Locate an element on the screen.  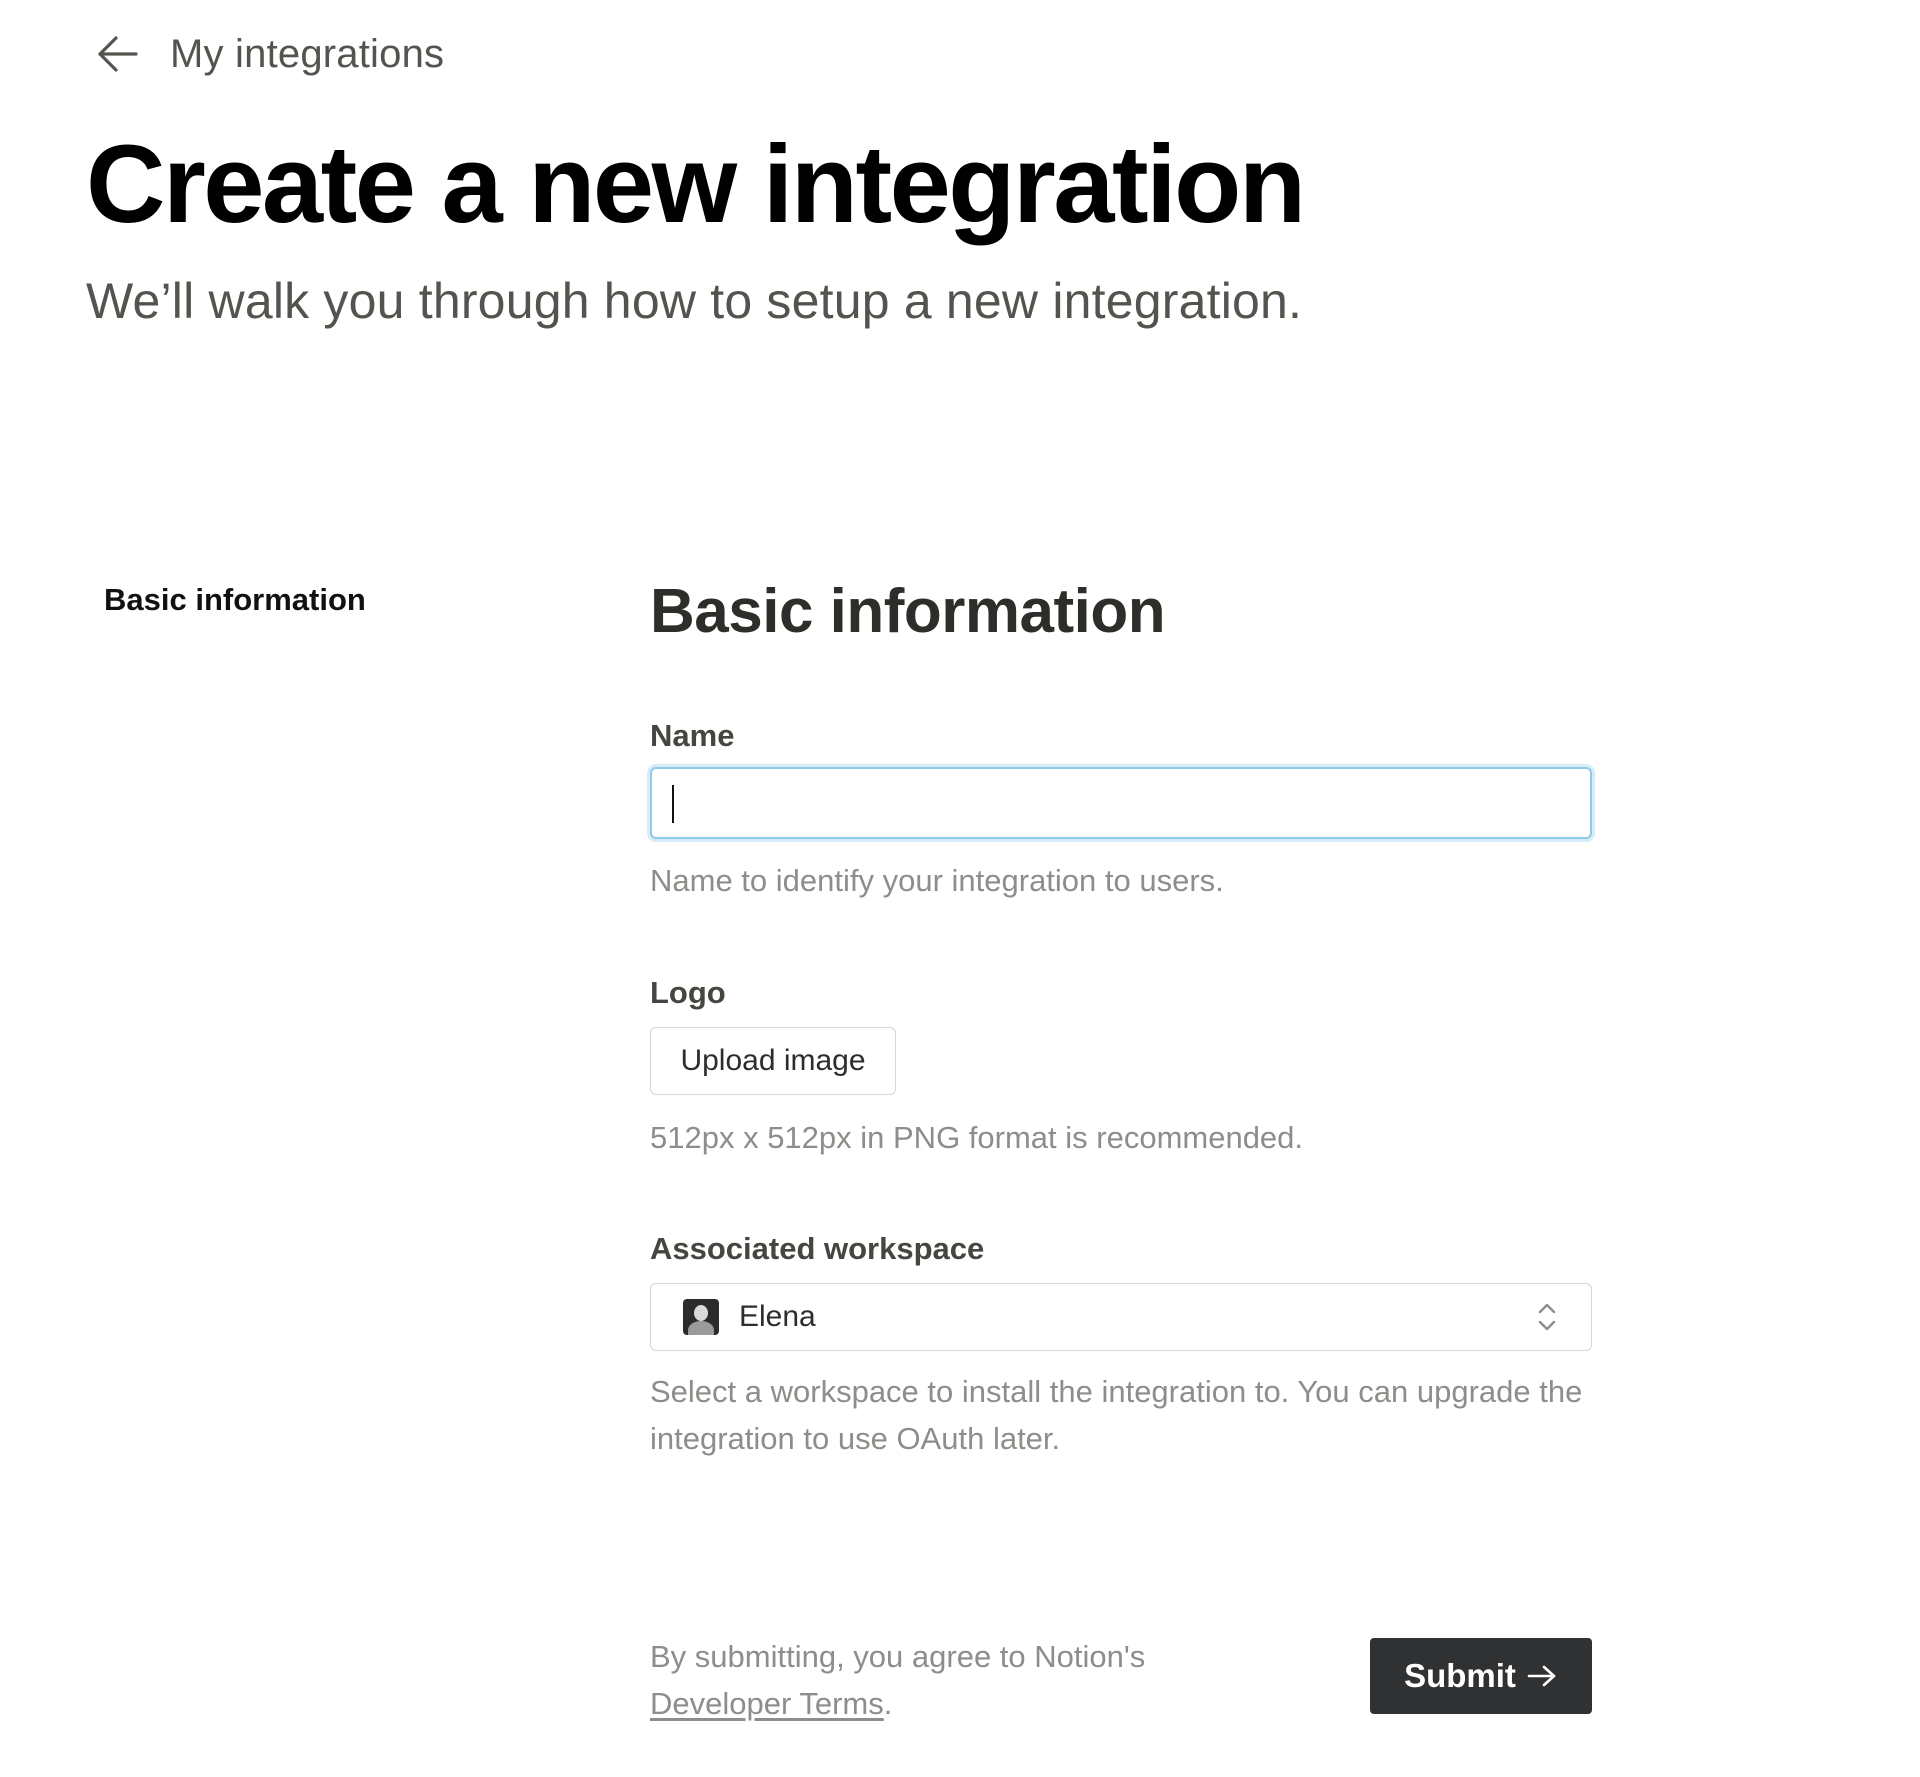
section-title: Basic information is located at coordinates (908, 611).